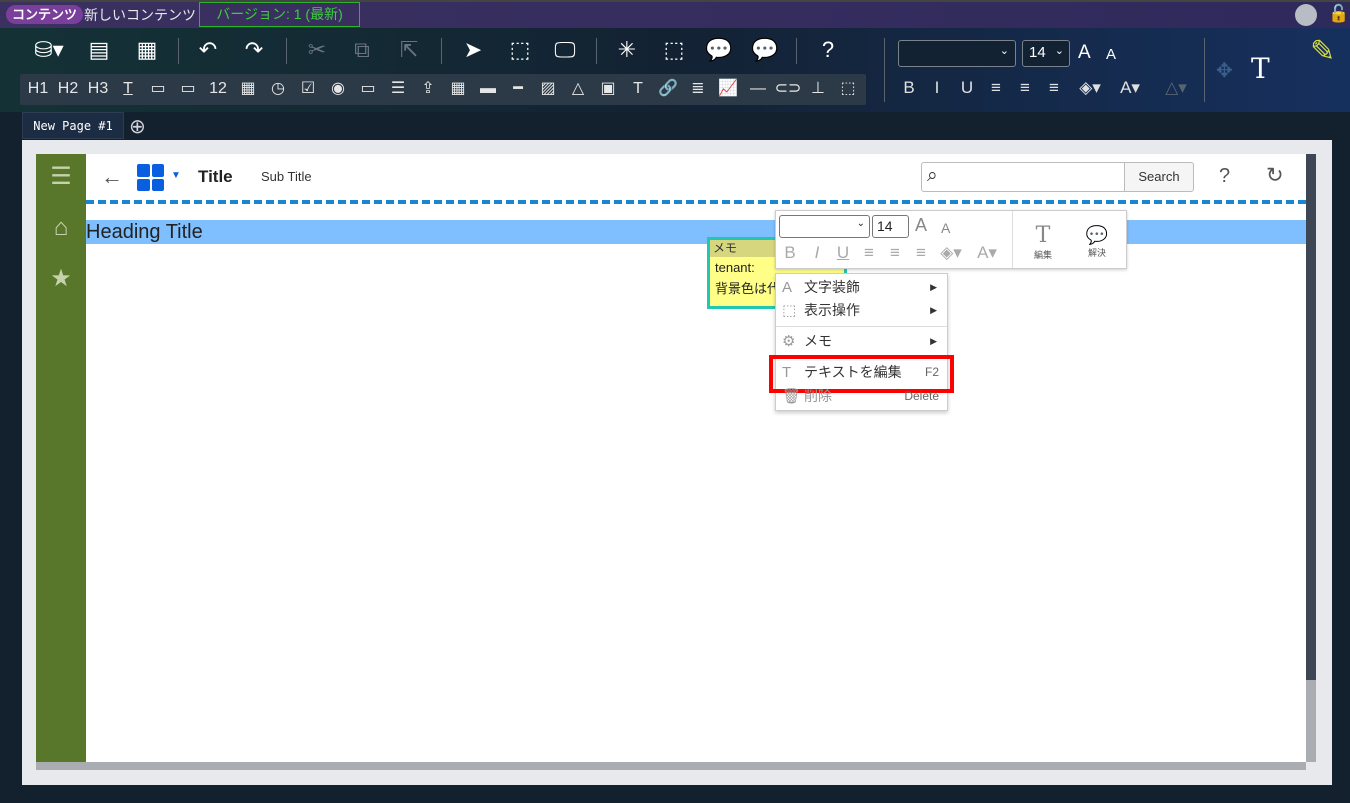 This screenshot has width=1350, height=803. Describe the element at coordinates (208, 50) in the screenshot. I see `undo-icon: ↶` at that location.